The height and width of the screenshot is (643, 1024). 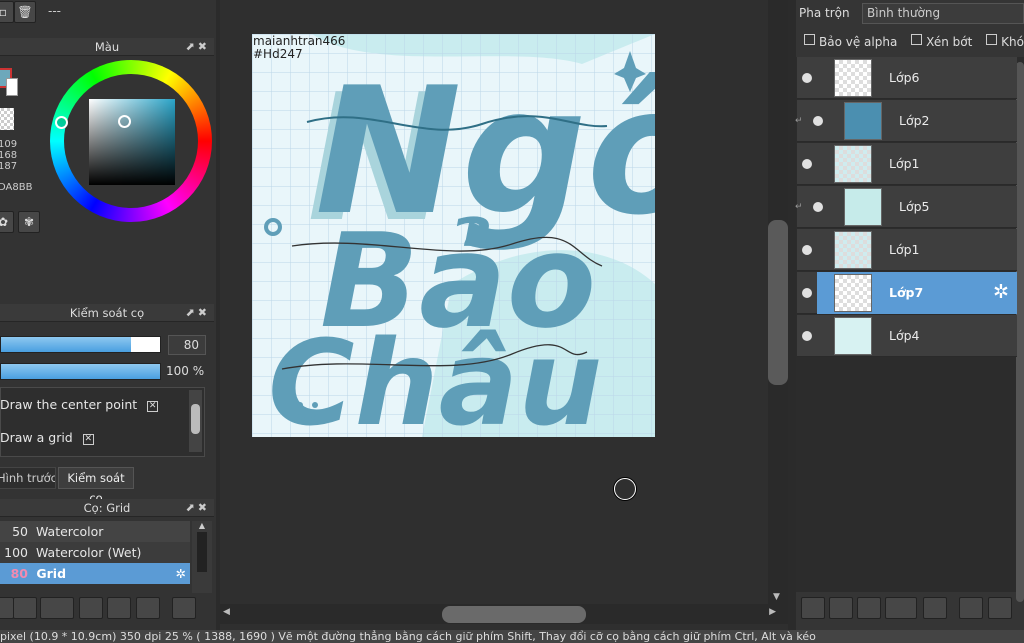 I want to click on art-word-3: Châu, so click(x=435, y=375).